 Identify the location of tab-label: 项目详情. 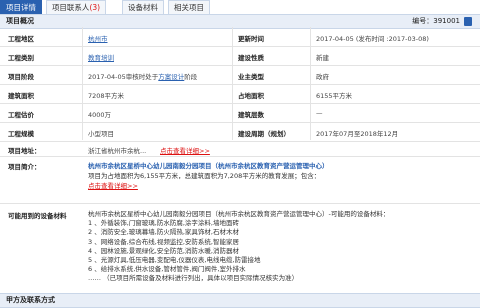
(21, 7).